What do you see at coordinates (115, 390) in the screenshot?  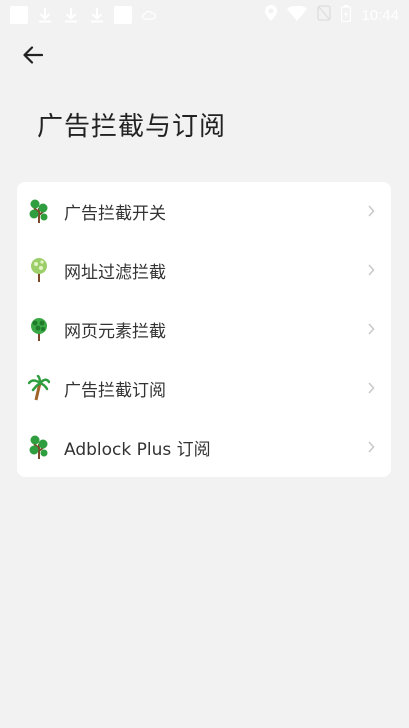 I see `menu-item-label: 广告拦截订阅` at bounding box center [115, 390].